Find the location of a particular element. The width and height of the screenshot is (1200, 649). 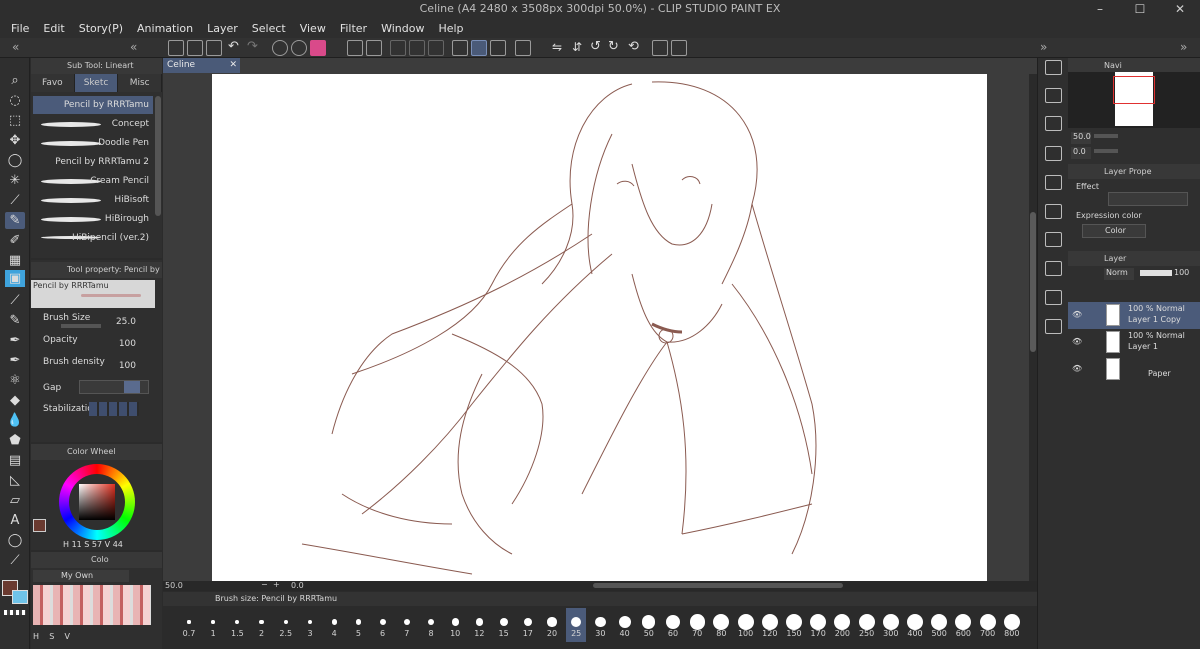

lasso-fill-icon is located at coordinates (299, 48).